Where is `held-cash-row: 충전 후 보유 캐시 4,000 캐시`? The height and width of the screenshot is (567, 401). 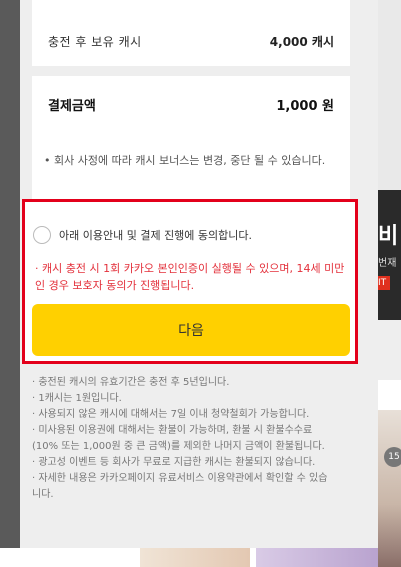
held-cash-row: 충전 후 보유 캐시 4,000 캐시 is located at coordinates (191, 33).